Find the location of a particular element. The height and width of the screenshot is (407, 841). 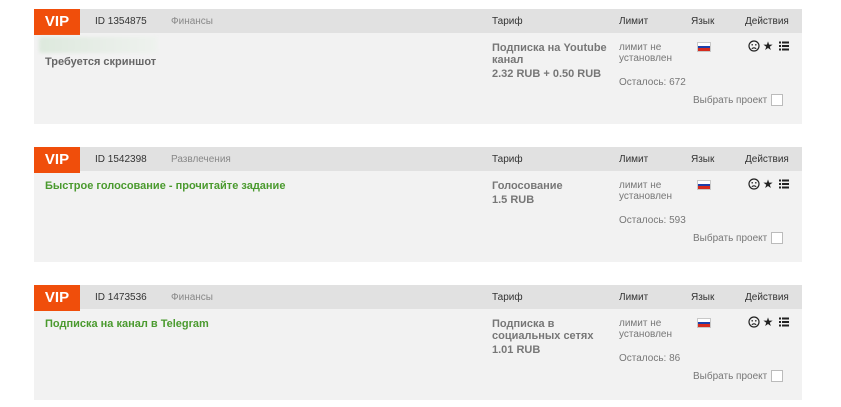

remaining-count: Осталось: 593 is located at coordinates (652, 220).